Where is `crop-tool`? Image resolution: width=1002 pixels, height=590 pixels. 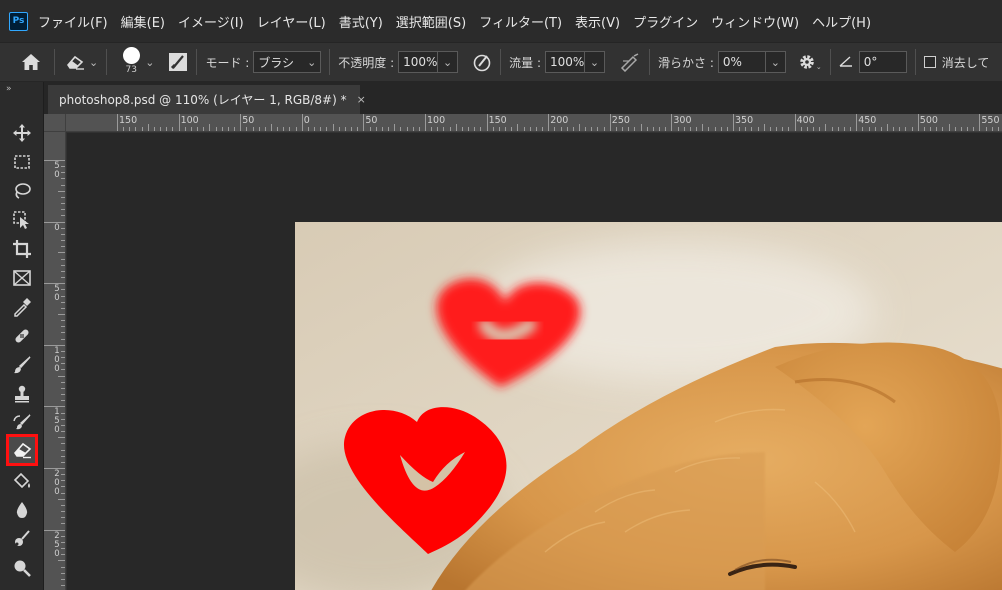
crop-tool is located at coordinates (22, 249).